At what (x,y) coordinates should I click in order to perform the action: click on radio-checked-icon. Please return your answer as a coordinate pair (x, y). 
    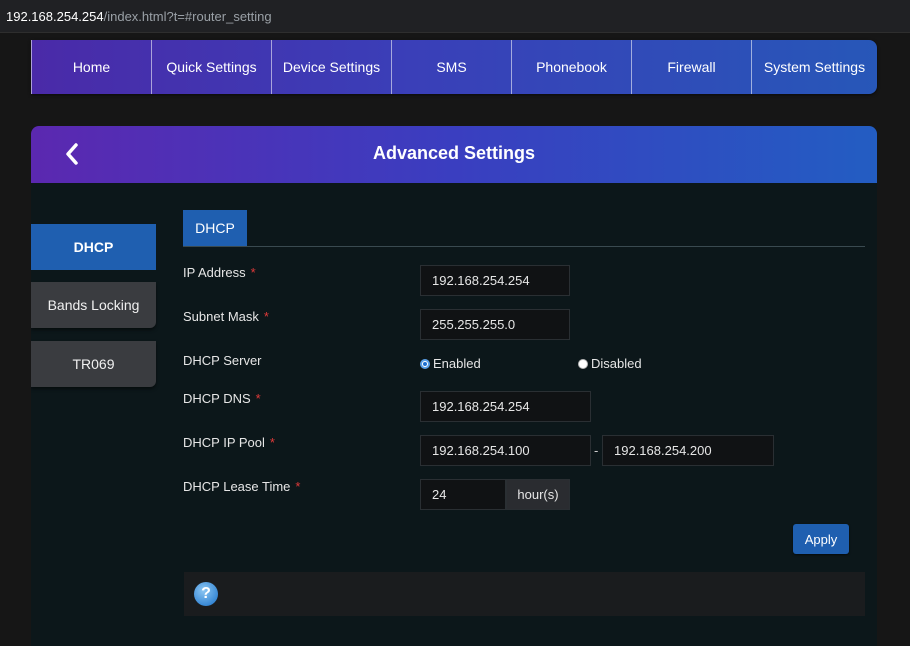
    Looking at the image, I should click on (425, 363).